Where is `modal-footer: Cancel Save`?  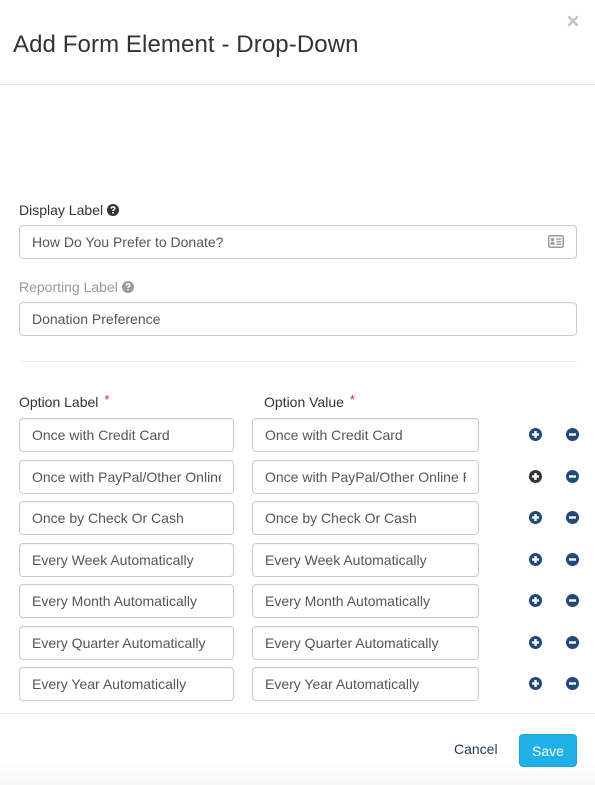
modal-footer: Cancel Save is located at coordinates (297, 749).